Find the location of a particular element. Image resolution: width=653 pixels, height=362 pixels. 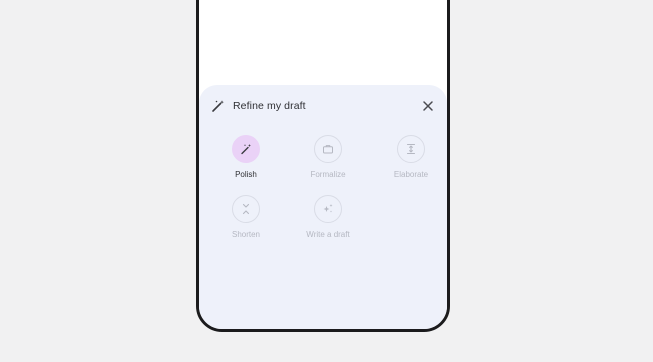

option-formalize: Formalize is located at coordinates (328, 157).